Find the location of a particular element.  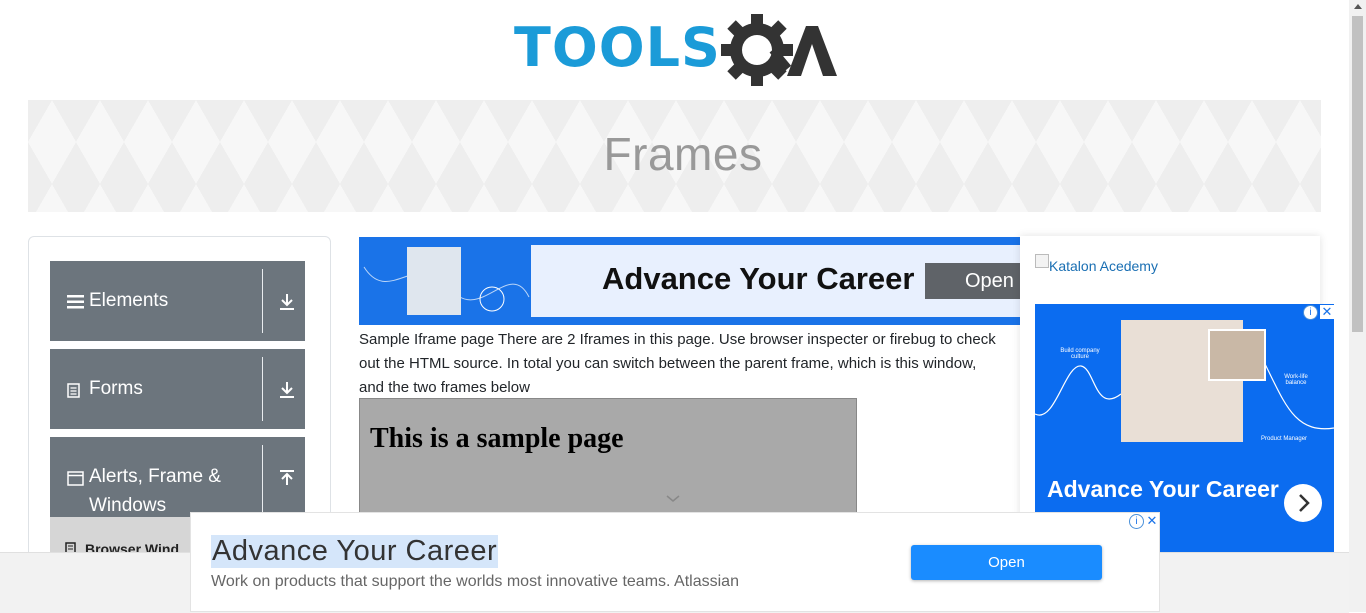

sidebar-group-label: Forms is located at coordinates (116, 388).